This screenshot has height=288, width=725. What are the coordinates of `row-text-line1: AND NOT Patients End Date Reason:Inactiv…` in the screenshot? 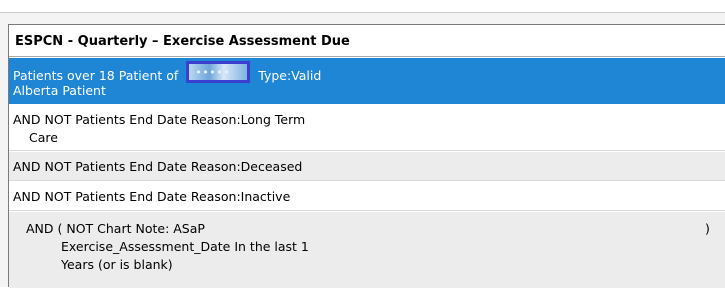 It's located at (152, 196).